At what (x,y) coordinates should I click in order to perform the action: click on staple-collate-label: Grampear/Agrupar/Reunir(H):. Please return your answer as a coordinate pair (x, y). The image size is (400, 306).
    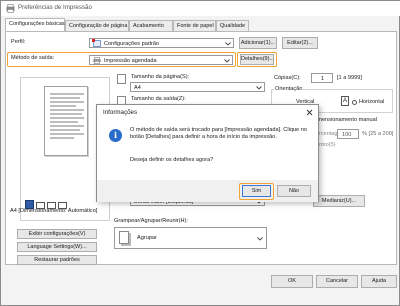
    Looking at the image, I should click on (151, 221).